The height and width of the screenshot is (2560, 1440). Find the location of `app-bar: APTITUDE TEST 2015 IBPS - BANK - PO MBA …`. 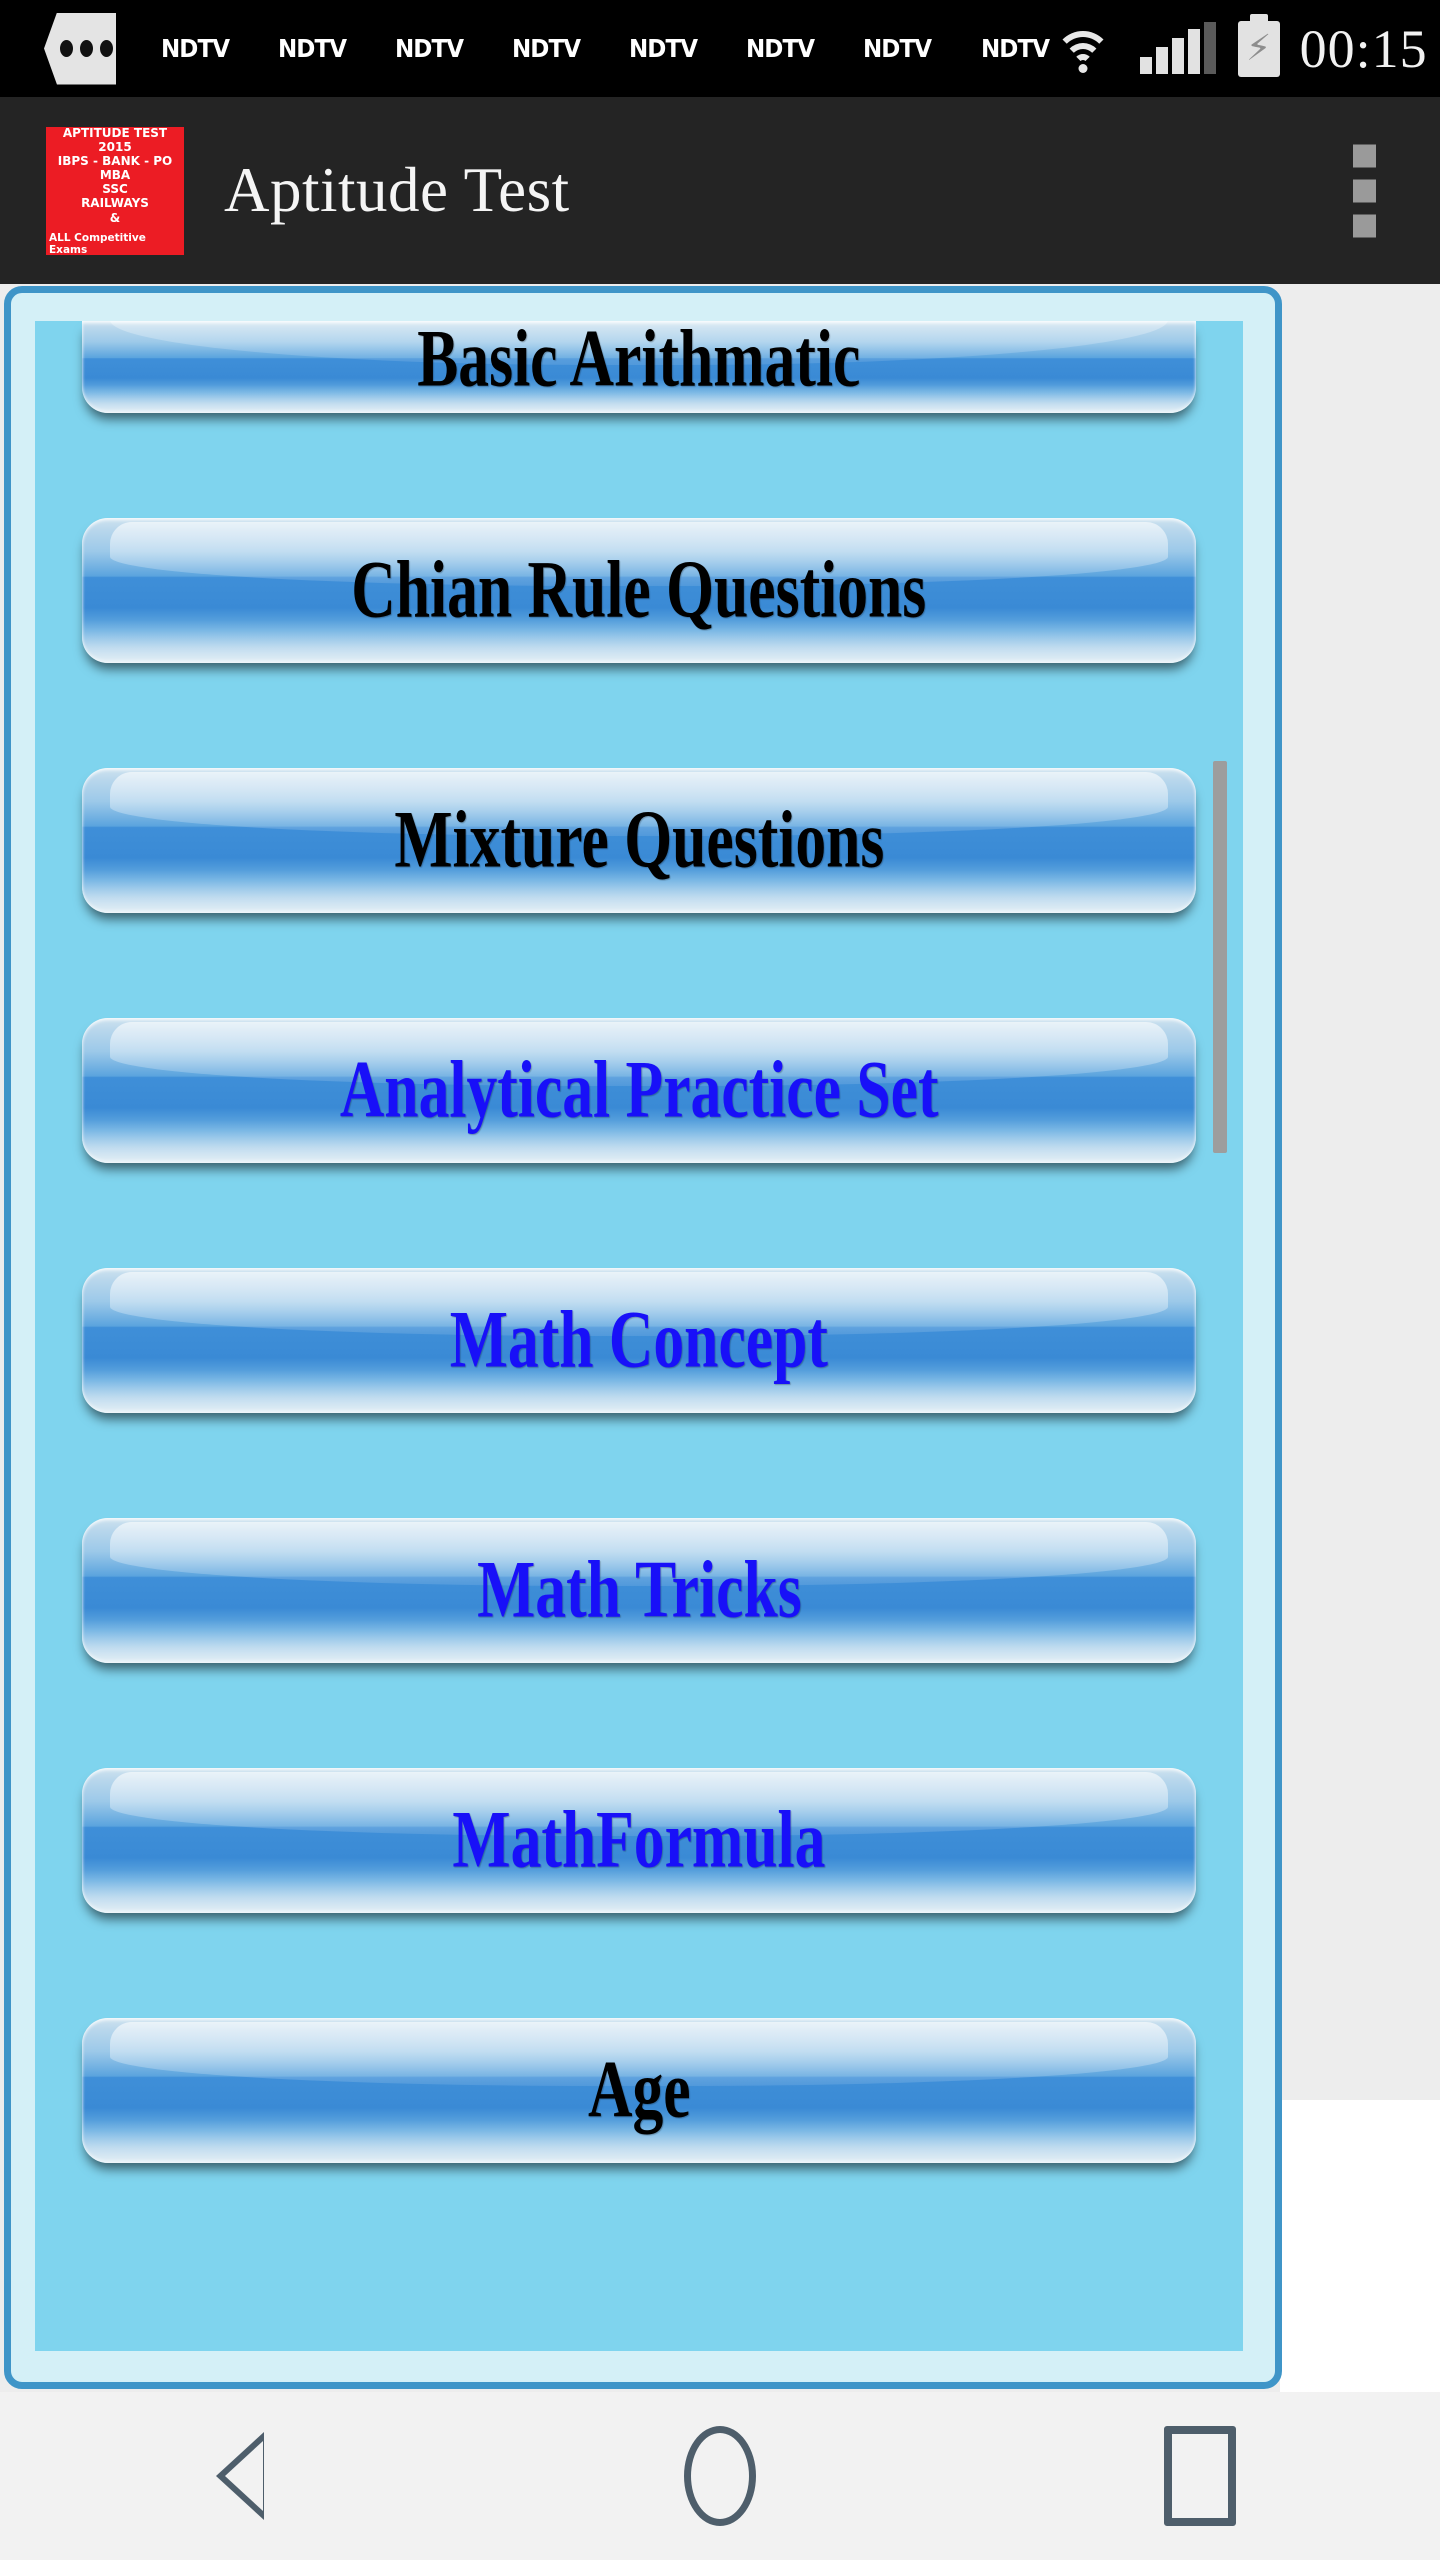

app-bar: APTITUDE TEST 2015 IBPS - BANK - PO MBA … is located at coordinates (720, 190).